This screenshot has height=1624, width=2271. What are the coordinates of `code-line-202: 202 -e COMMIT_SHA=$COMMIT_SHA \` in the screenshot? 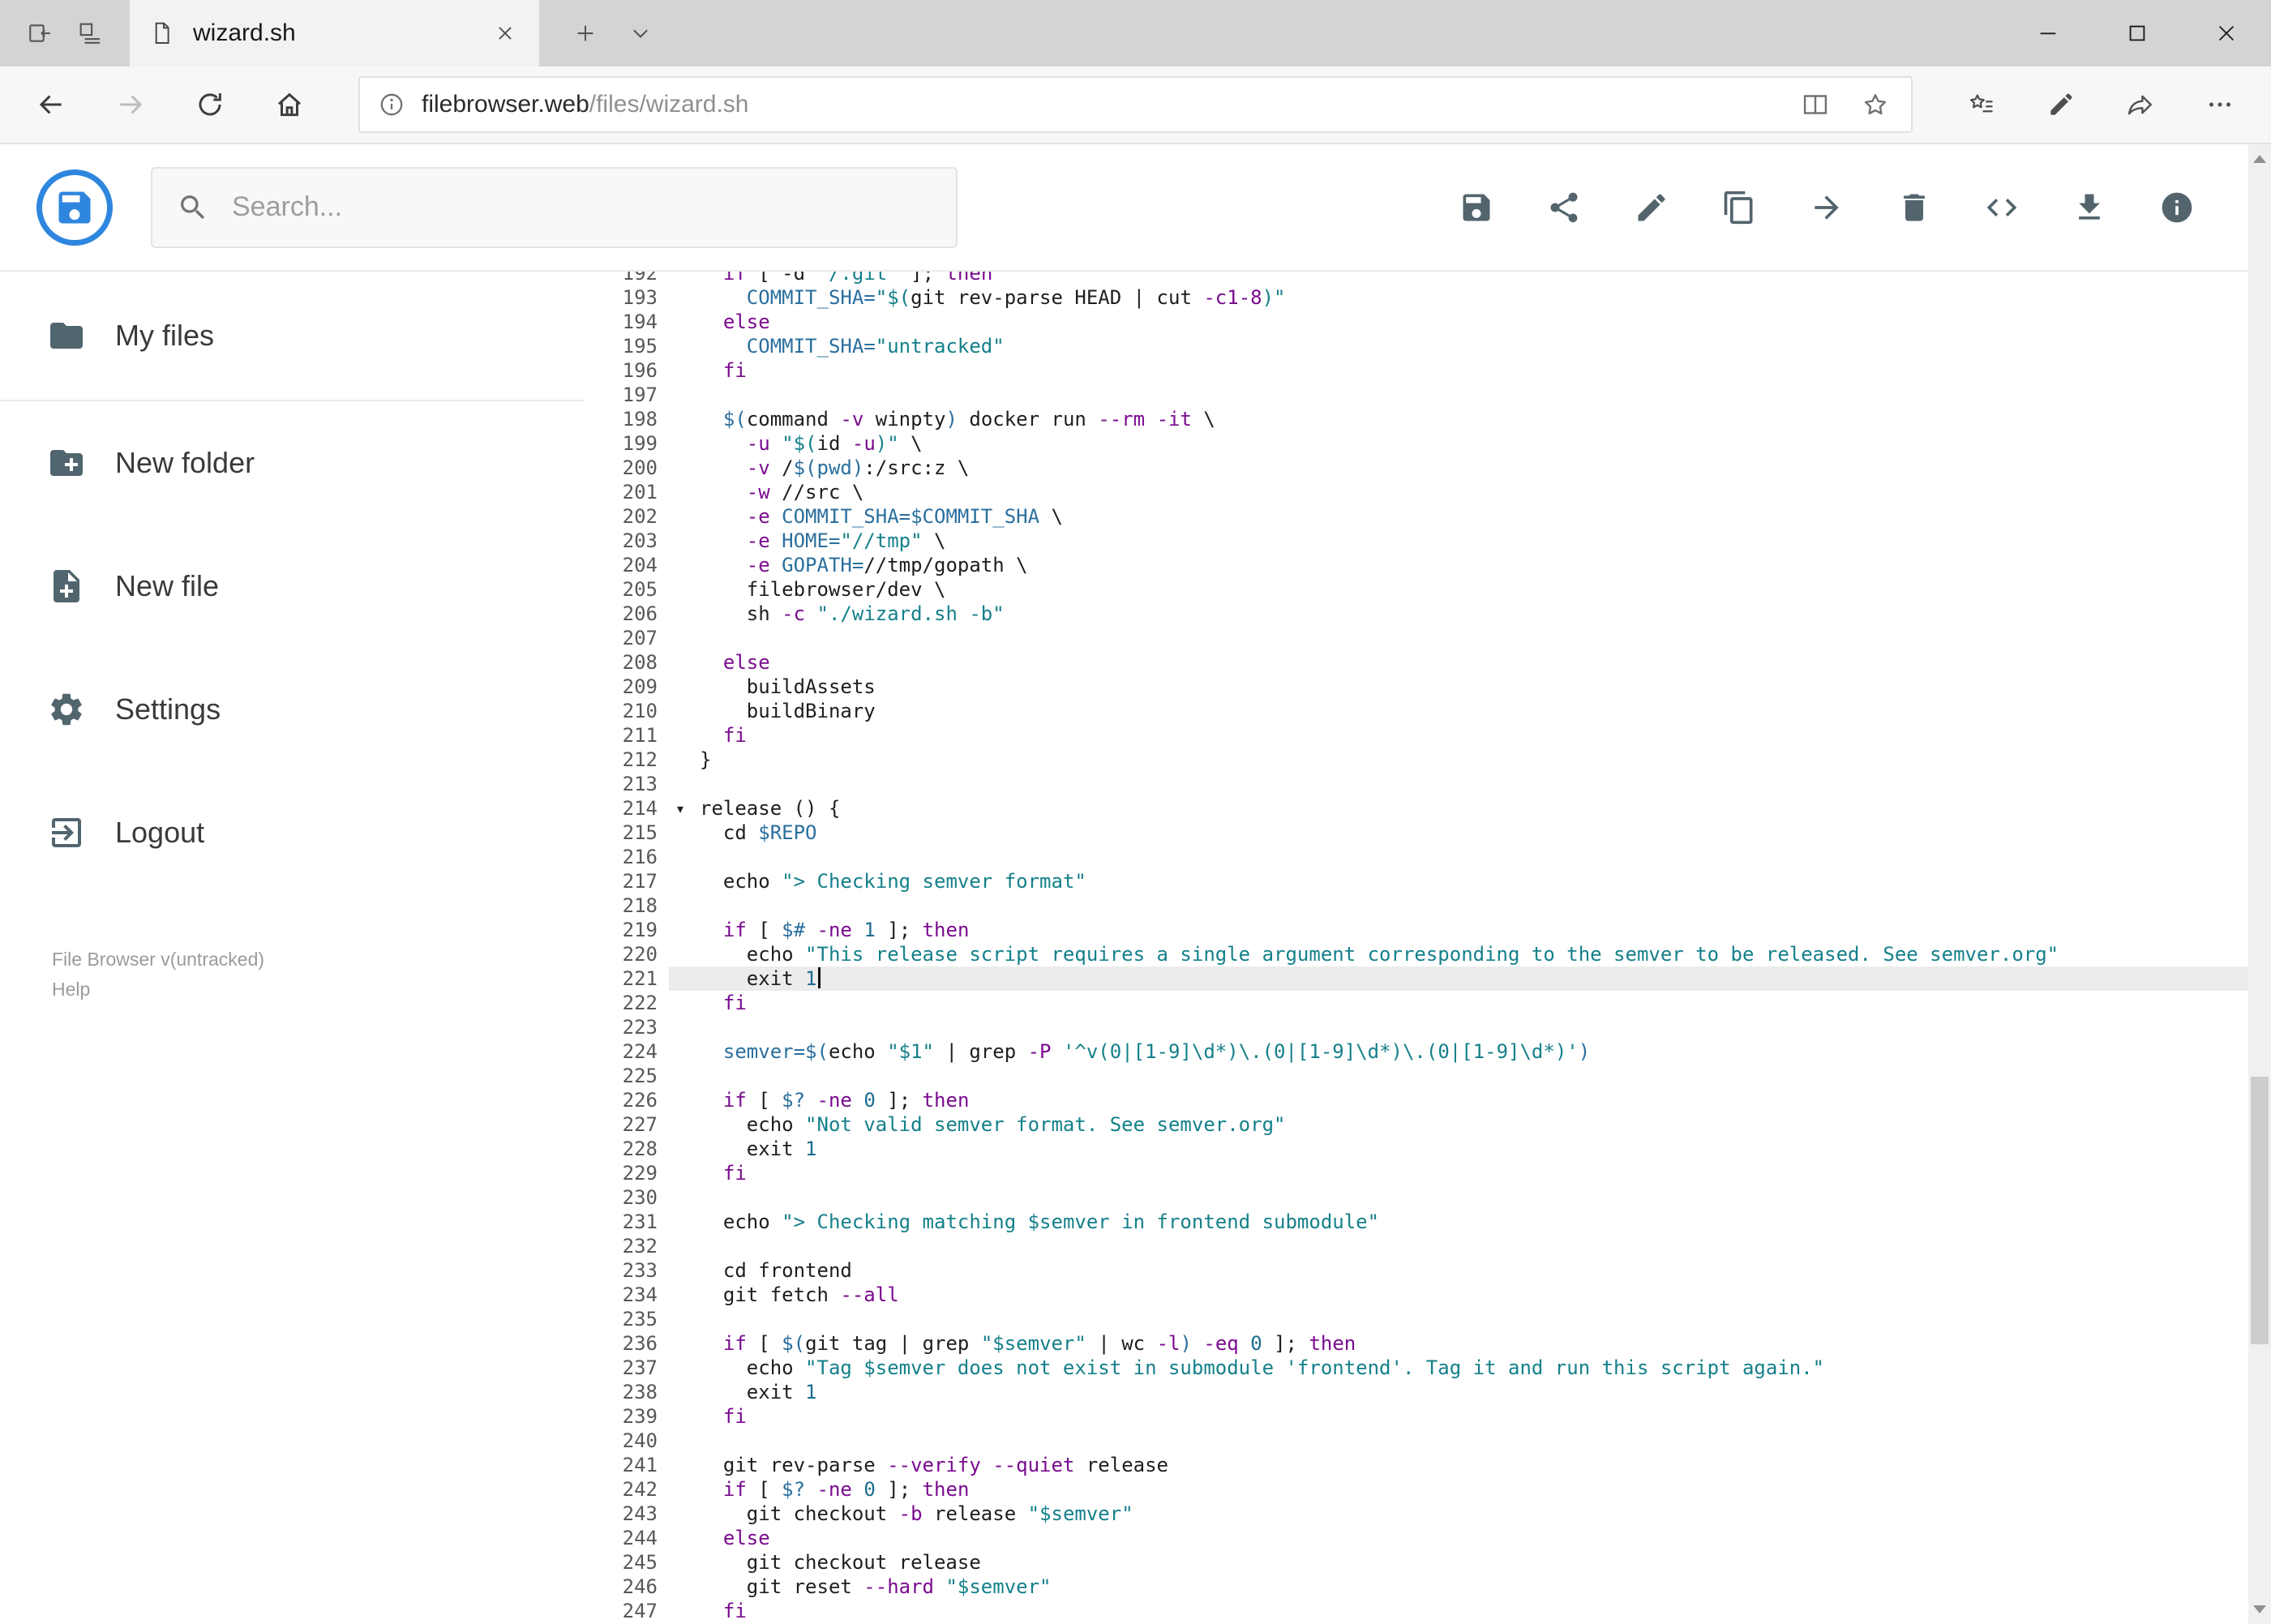 It's located at (1427, 517).